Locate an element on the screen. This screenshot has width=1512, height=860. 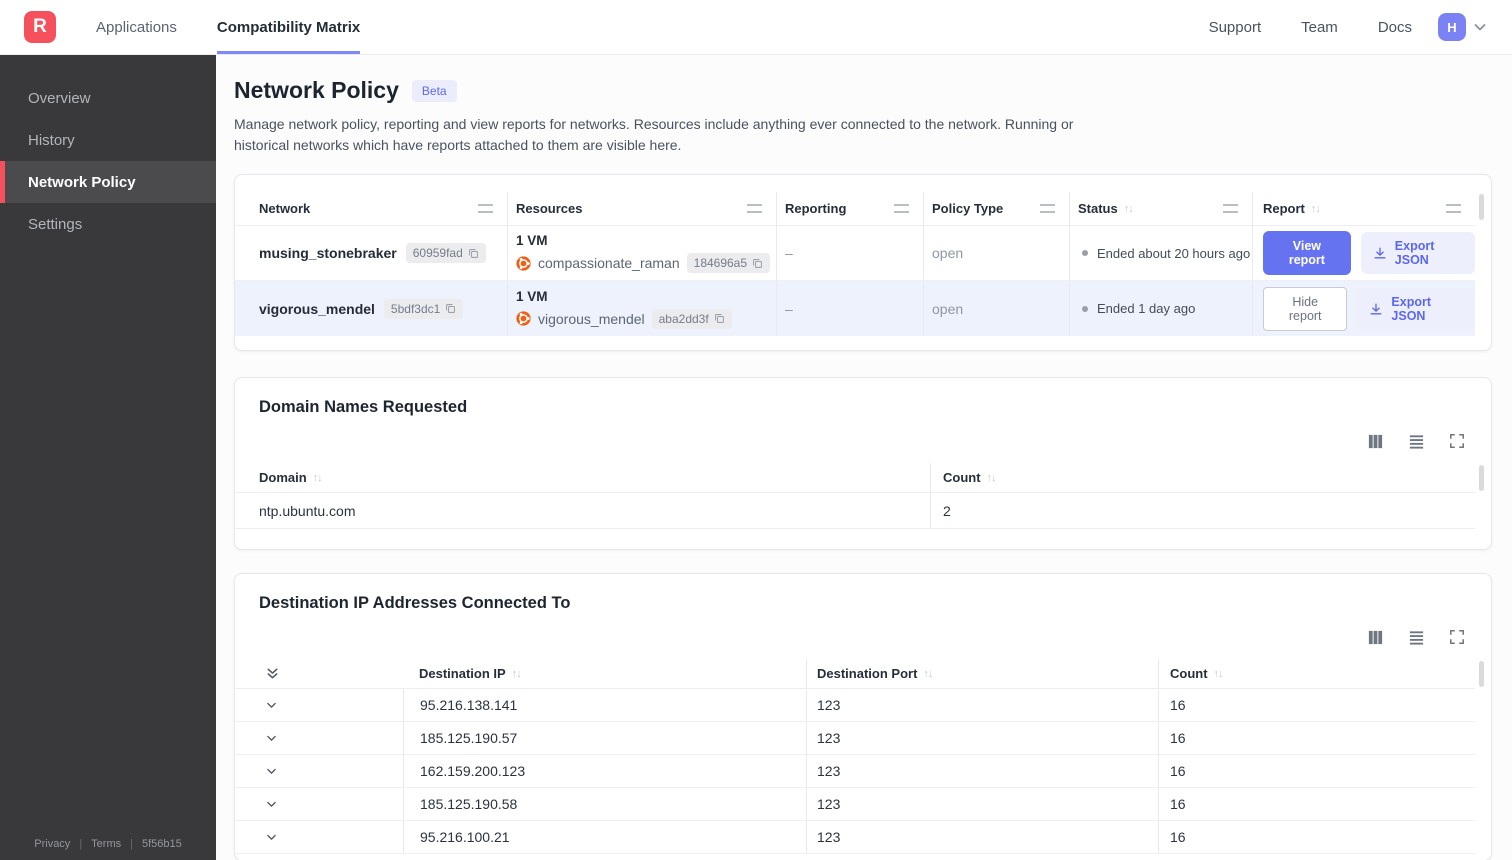
chevron-down-icon is located at coordinates (1480, 27).